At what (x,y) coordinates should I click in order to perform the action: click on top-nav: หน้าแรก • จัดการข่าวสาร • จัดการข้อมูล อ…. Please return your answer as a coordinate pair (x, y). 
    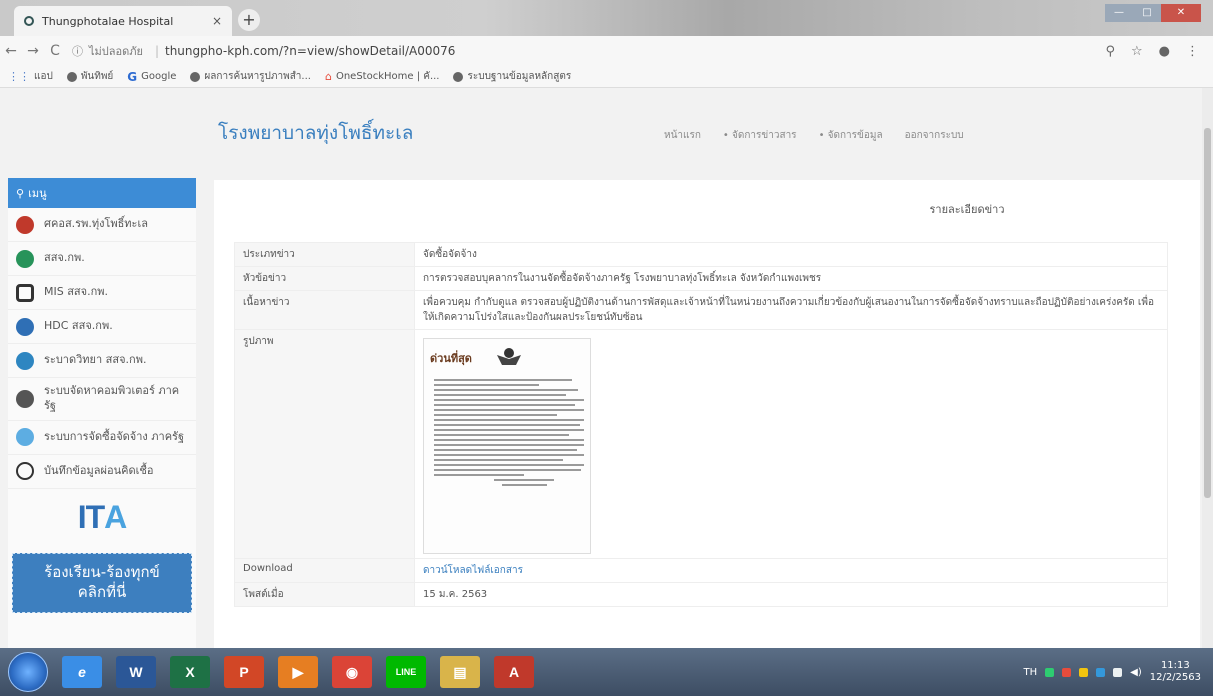
    Looking at the image, I should click on (814, 135).